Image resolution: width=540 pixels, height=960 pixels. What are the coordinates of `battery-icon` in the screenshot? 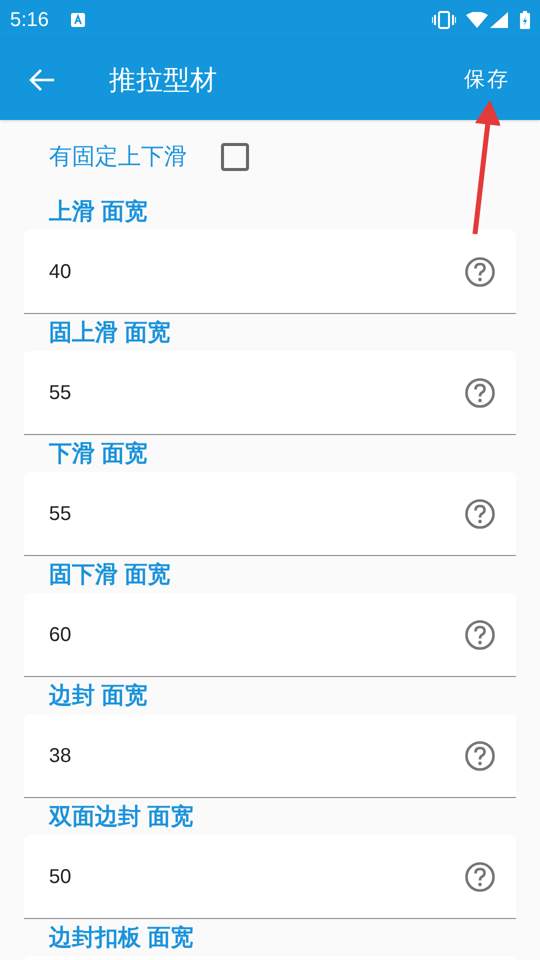 It's located at (525, 20).